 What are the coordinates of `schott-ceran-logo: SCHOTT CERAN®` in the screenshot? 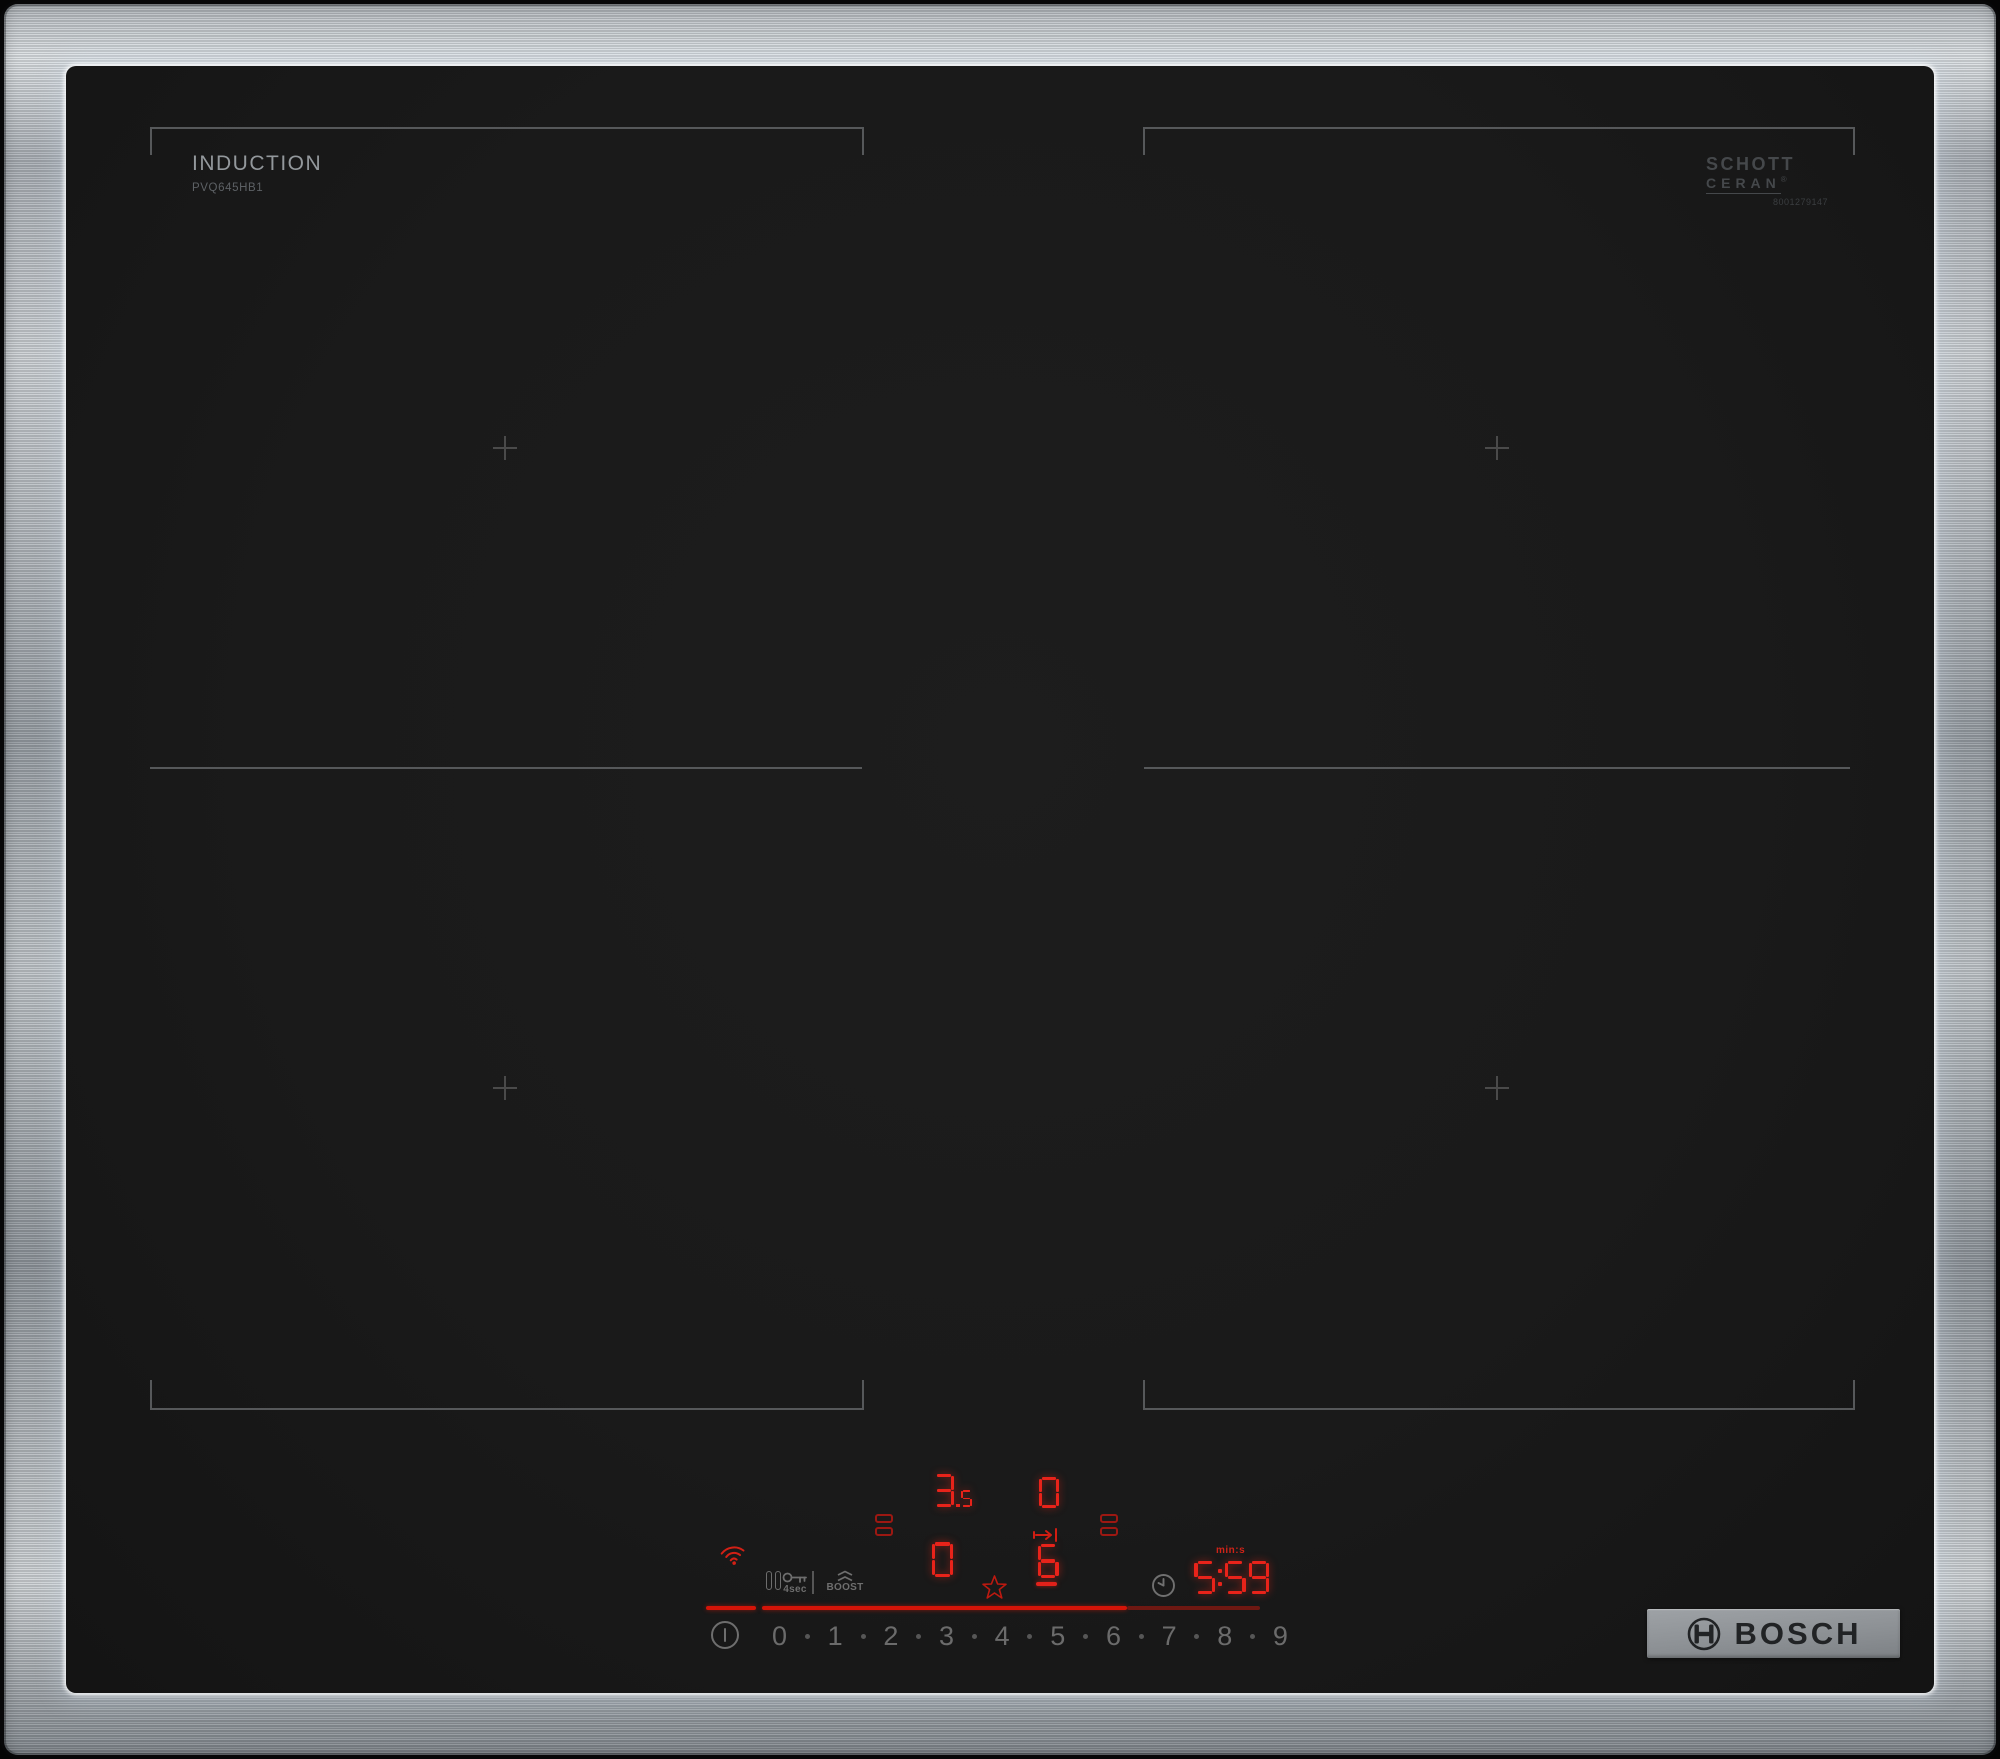 It's located at (1767, 174).